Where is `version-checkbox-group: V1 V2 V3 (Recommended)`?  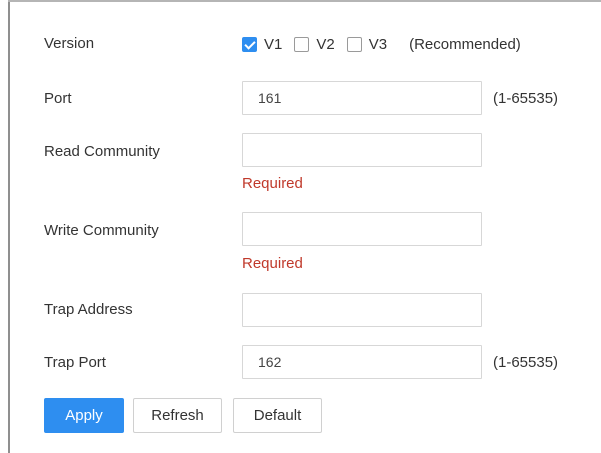
version-checkbox-group: V1 V2 V3 (Recommended) is located at coordinates (381, 44).